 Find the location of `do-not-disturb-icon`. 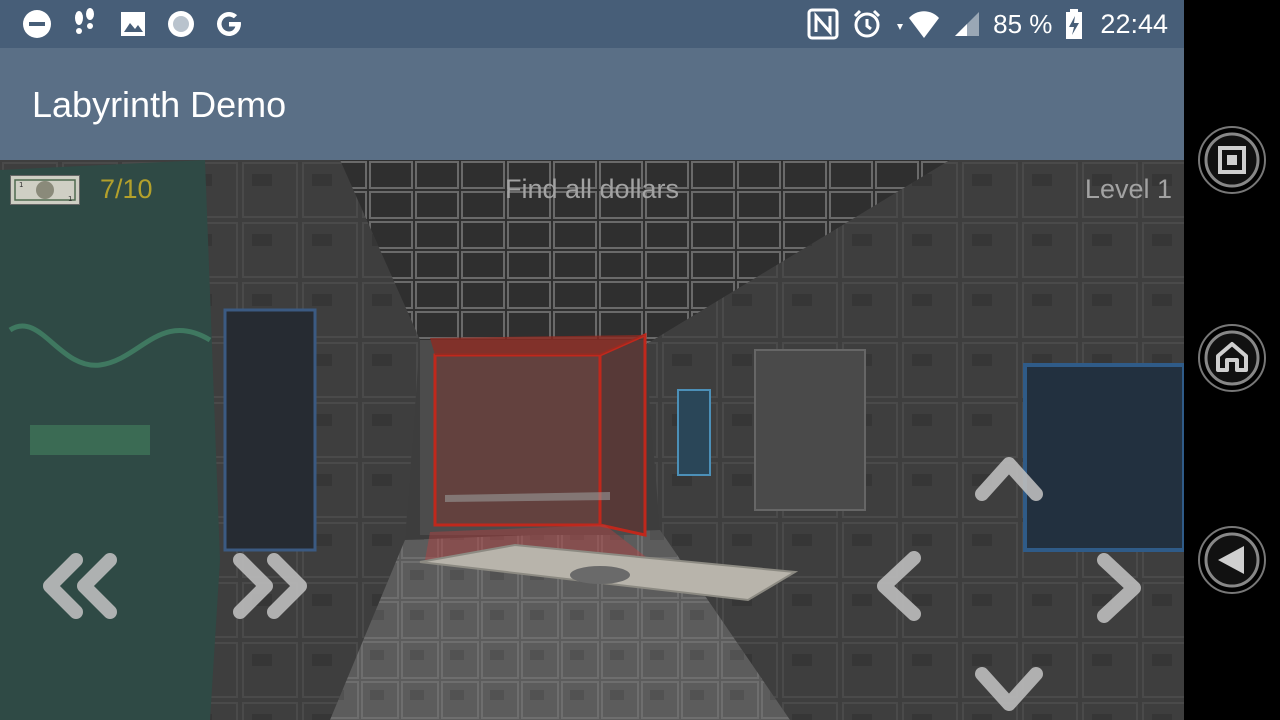

do-not-disturb-icon is located at coordinates (37, 24).